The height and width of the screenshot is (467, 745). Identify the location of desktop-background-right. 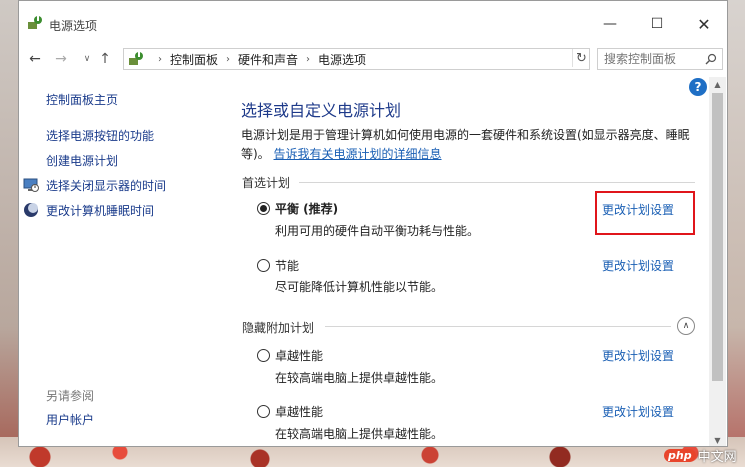
(736, 233).